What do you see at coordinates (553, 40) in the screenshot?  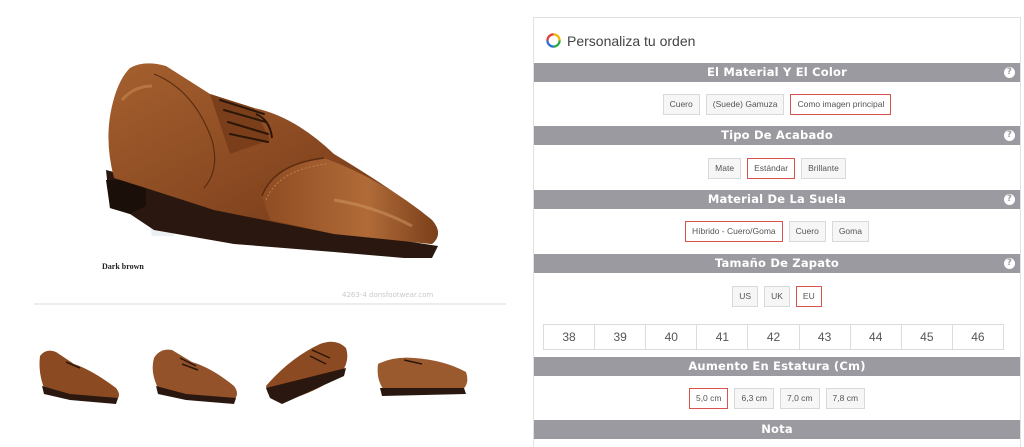 I see `color-ring-icon` at bounding box center [553, 40].